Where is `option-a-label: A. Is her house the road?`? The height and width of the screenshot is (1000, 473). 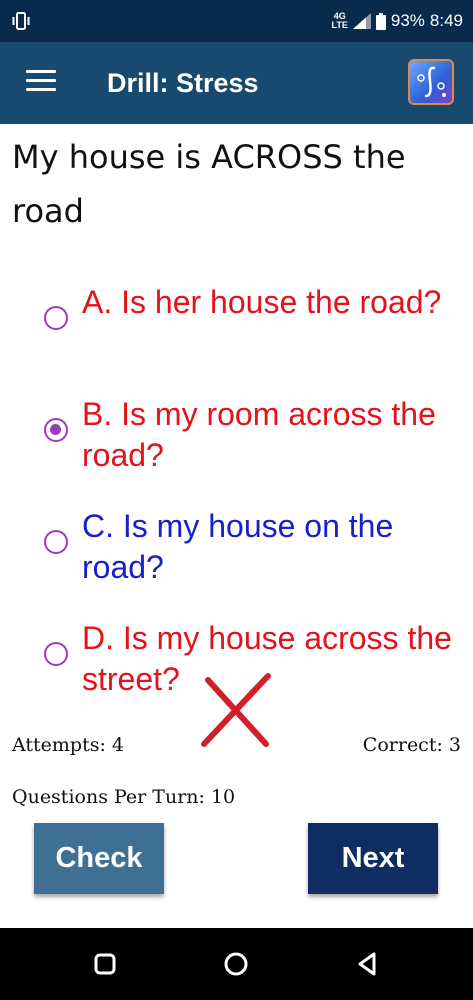
option-a-label: A. Is her house the road? is located at coordinates (272, 302).